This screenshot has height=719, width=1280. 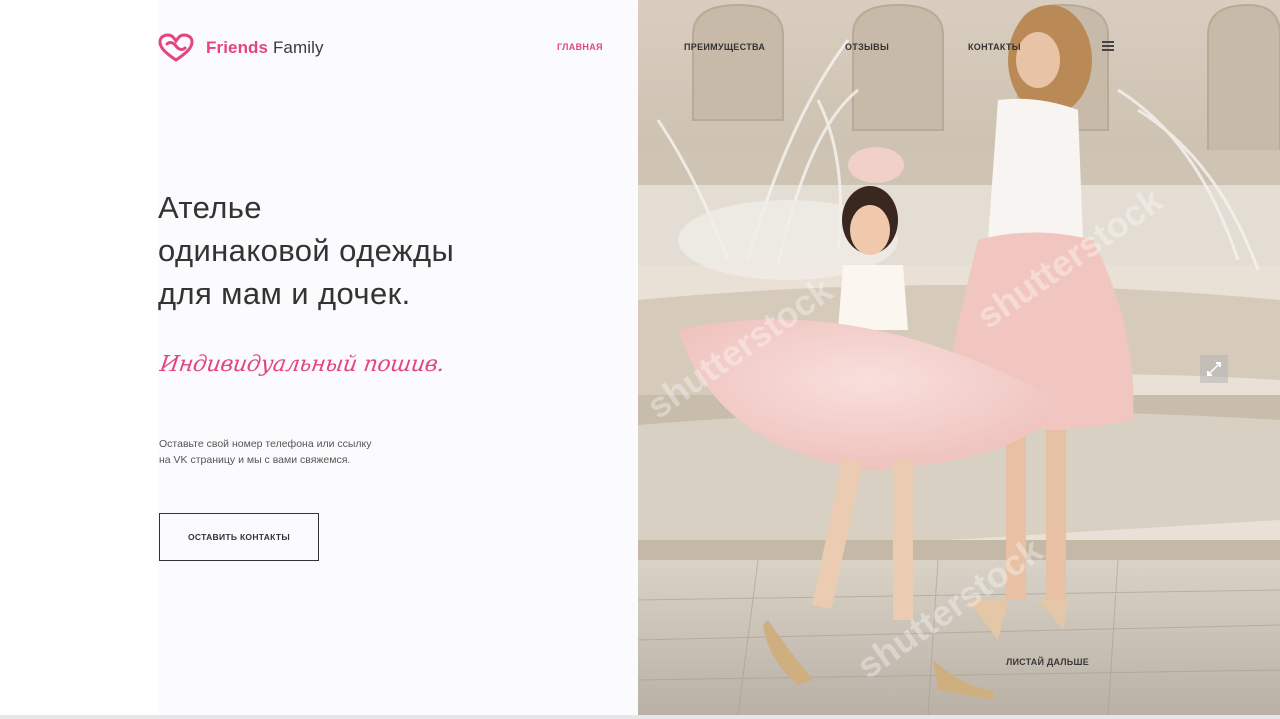 I want to click on nav-item-contacts: КОНТАКТЫ, so click(x=994, y=47).